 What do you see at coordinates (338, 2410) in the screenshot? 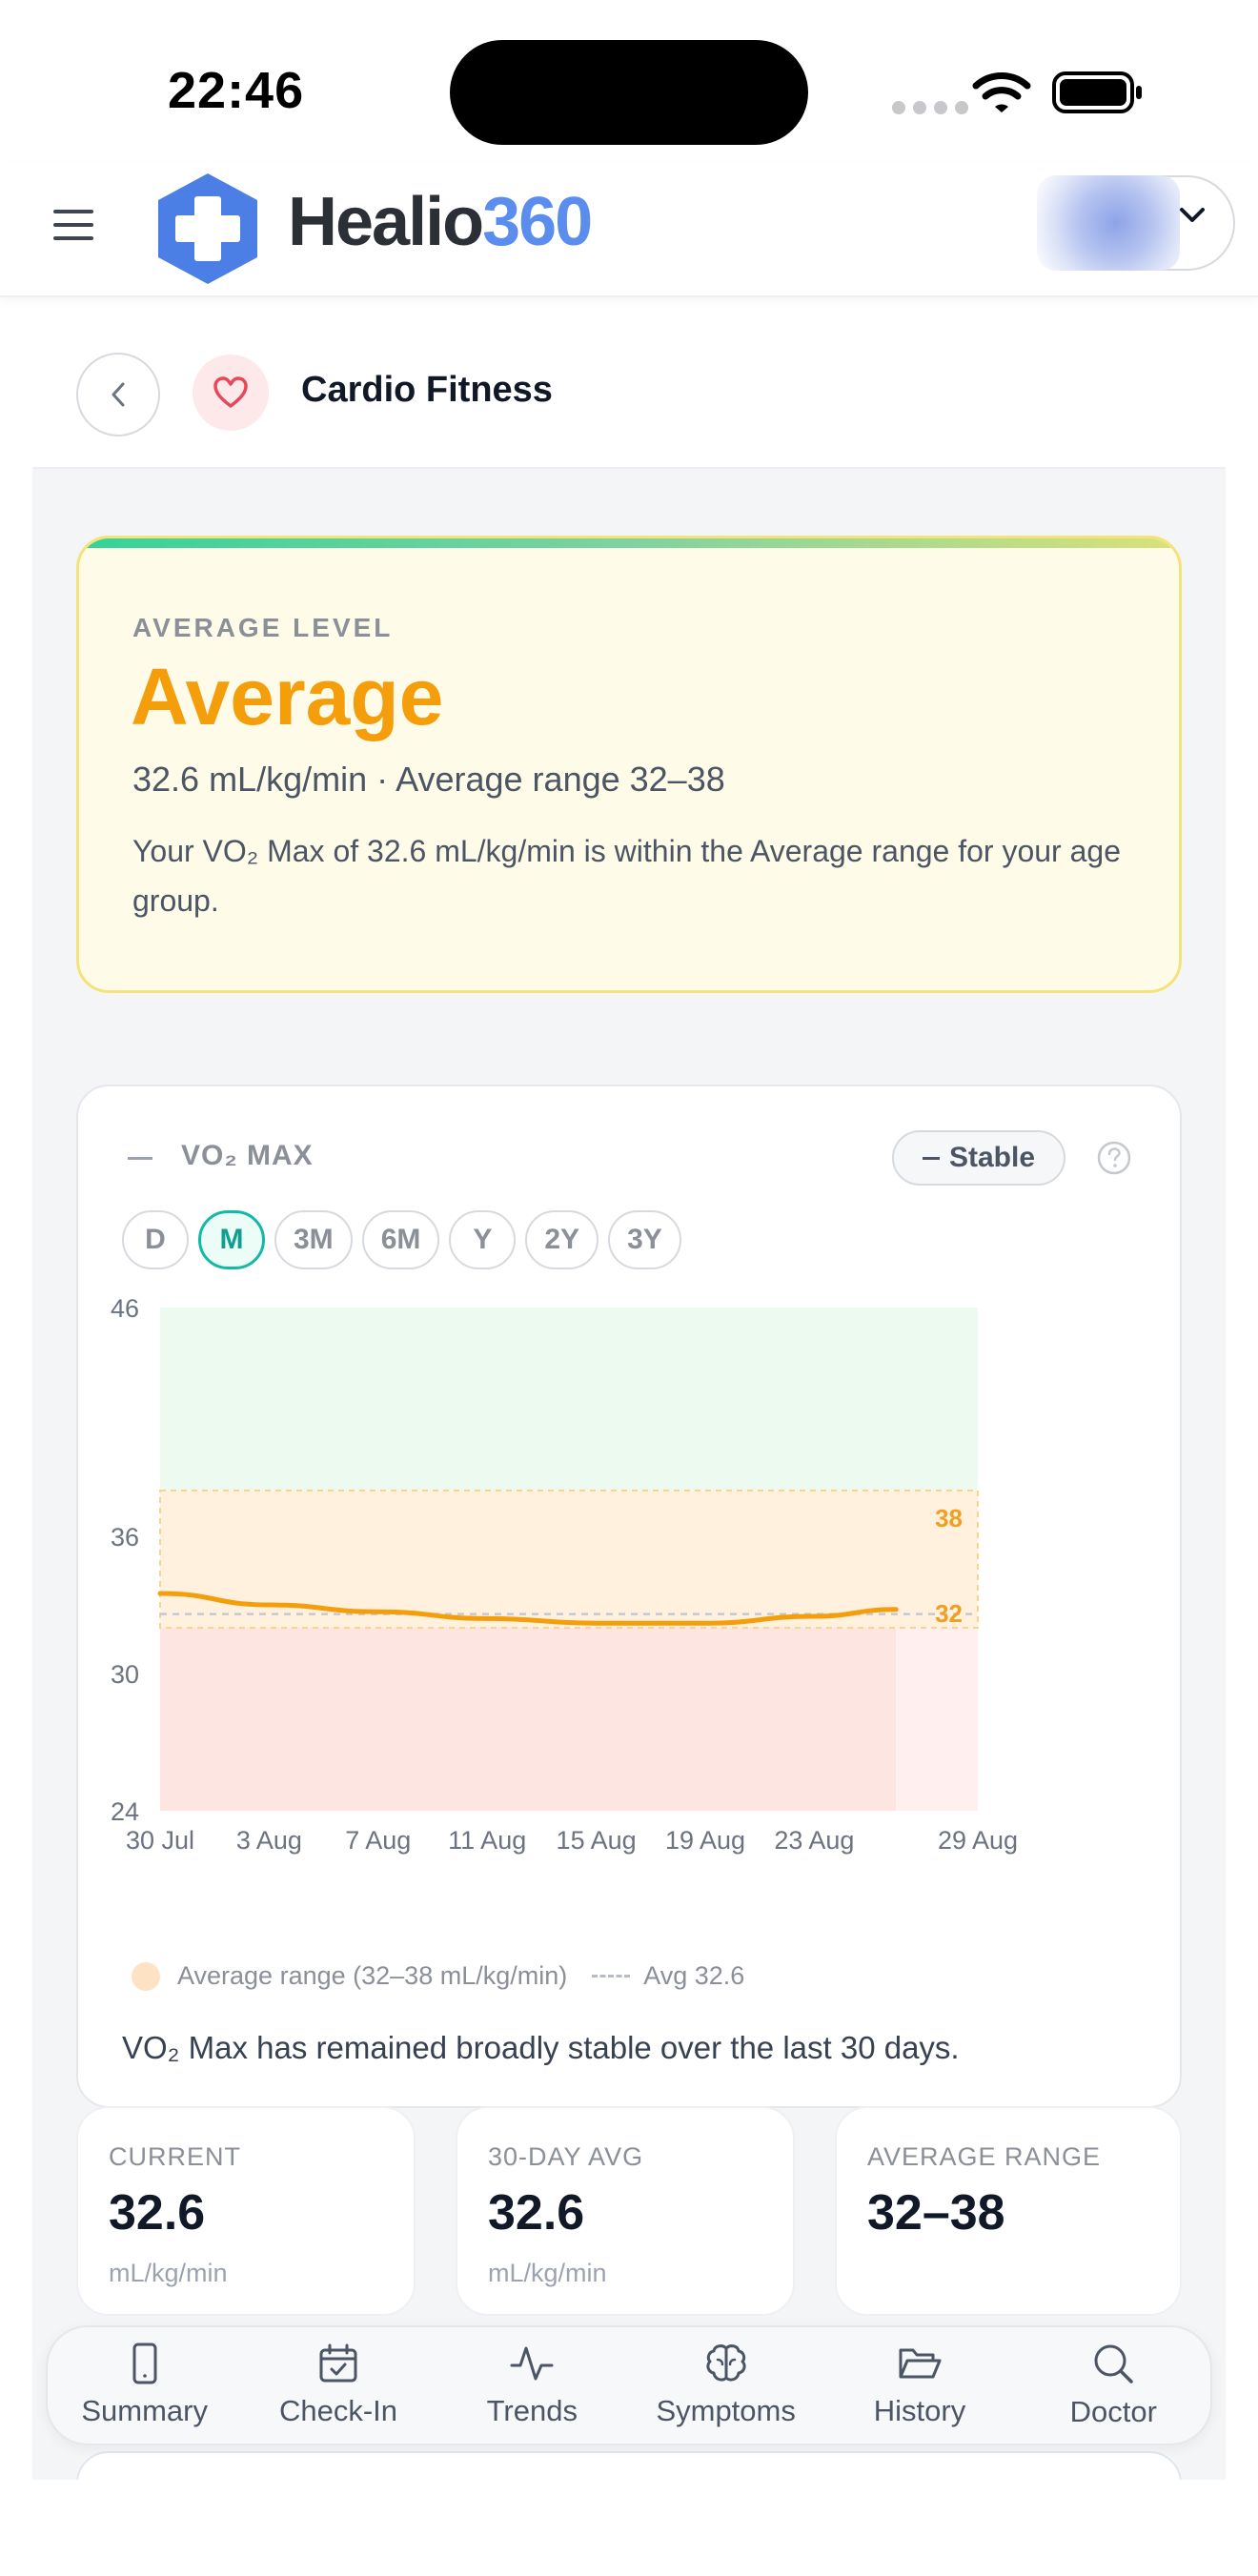
I see `nav-label: Check-In` at bounding box center [338, 2410].